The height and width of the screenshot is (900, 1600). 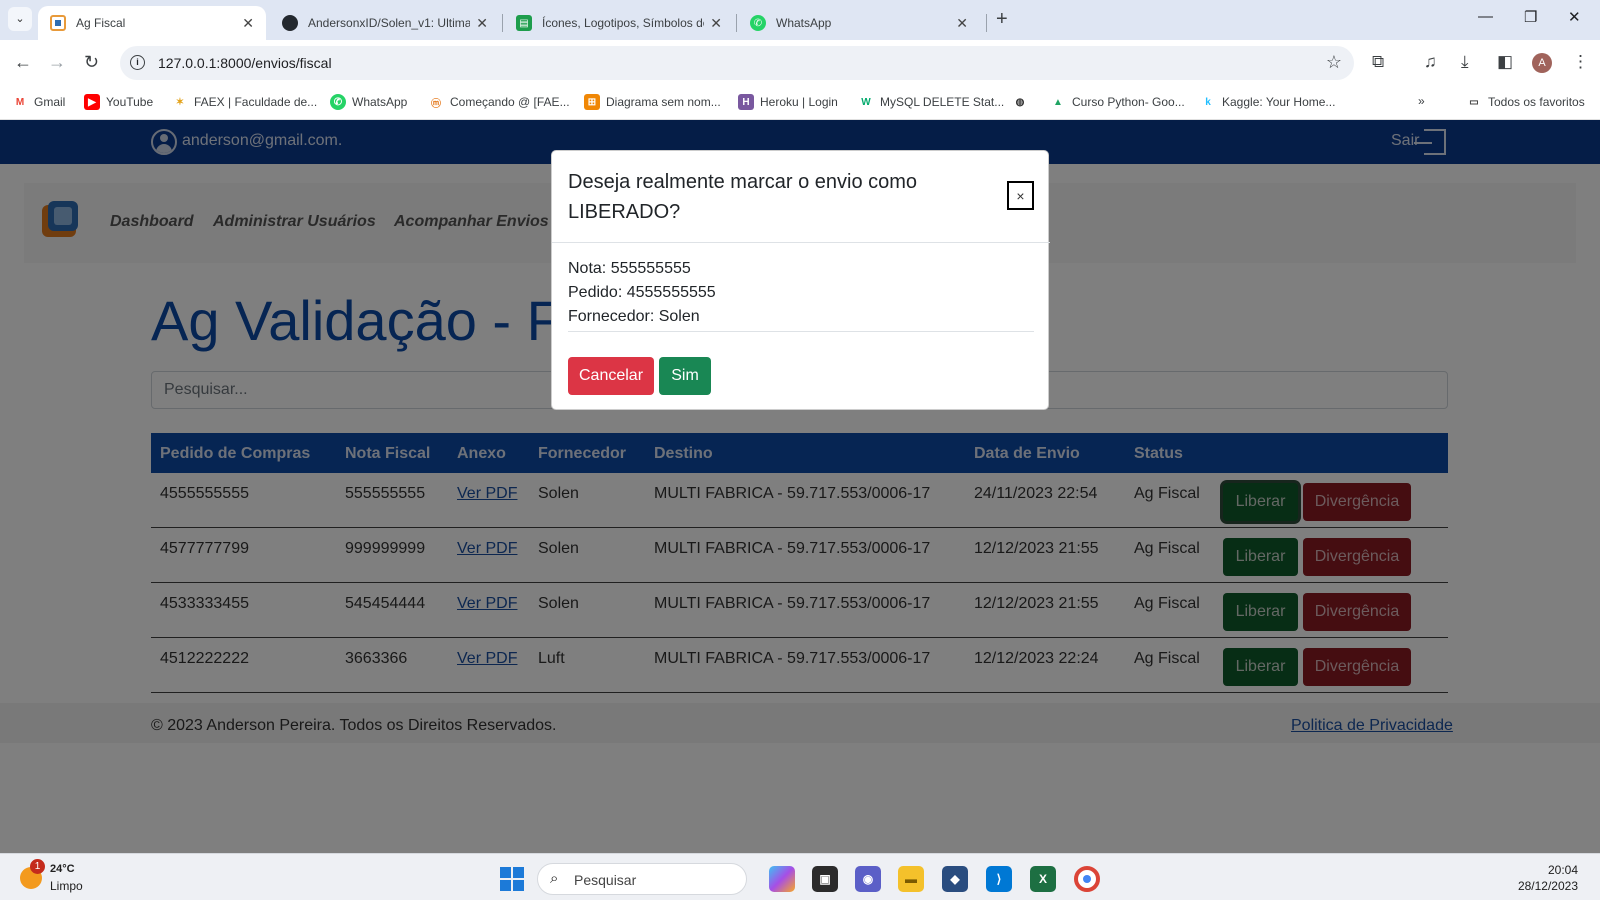 I want to click on restore-icon: ❐, so click(x=1530, y=17).